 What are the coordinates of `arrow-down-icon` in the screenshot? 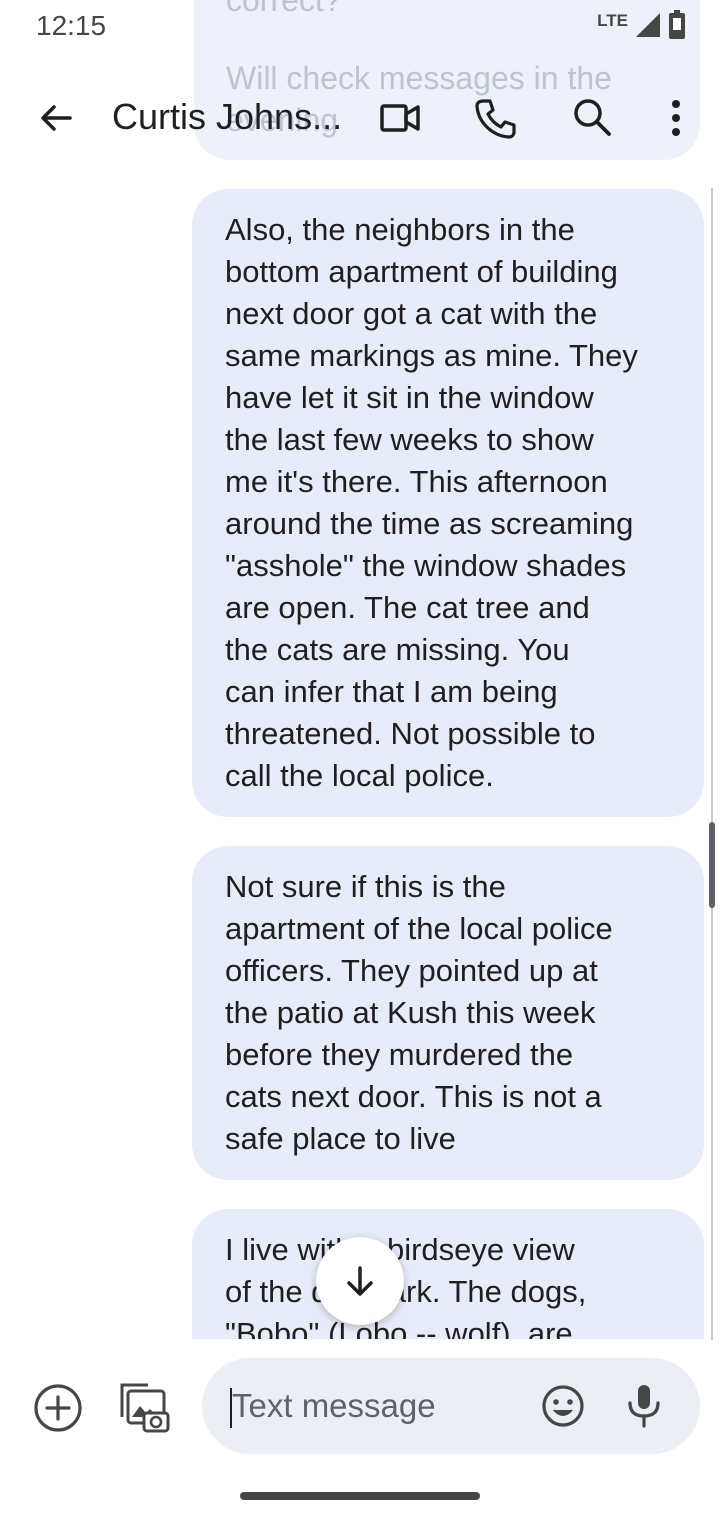 It's located at (360, 1281).